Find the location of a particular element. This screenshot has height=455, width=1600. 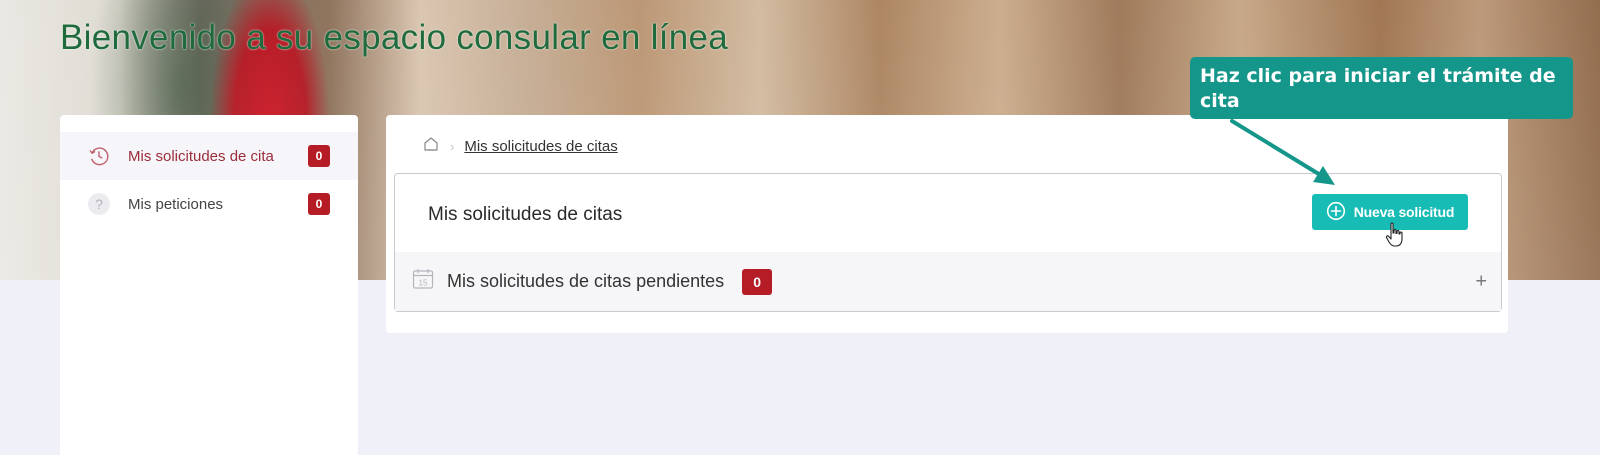

question-circle-icon: ? is located at coordinates (99, 204).